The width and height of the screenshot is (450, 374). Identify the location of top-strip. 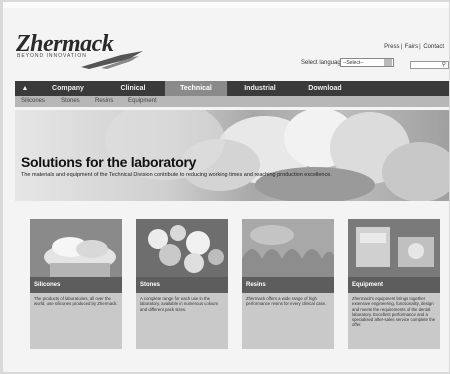
(226, 5).